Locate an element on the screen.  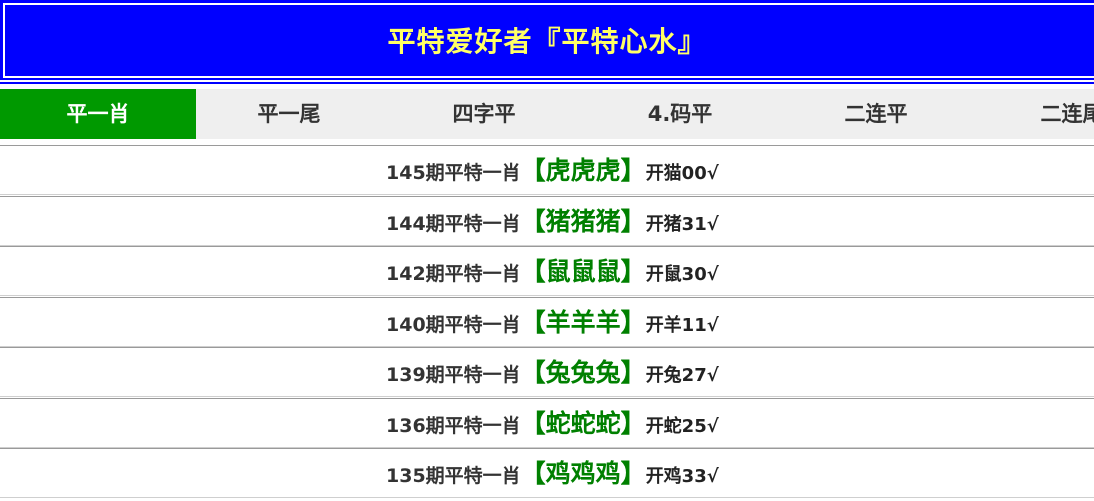
list-item: 140期平特一肖【羊羊羊】开羊11√ is located at coordinates (547, 322).